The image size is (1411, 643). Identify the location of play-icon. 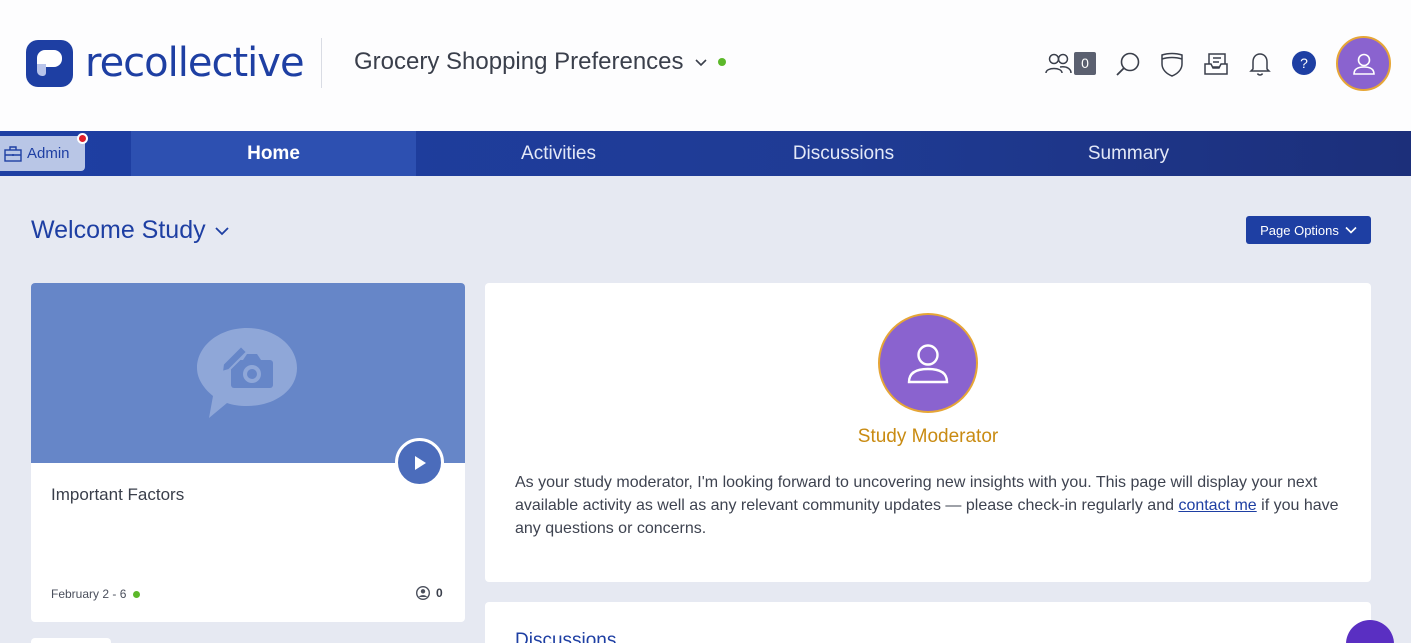
(420, 462).